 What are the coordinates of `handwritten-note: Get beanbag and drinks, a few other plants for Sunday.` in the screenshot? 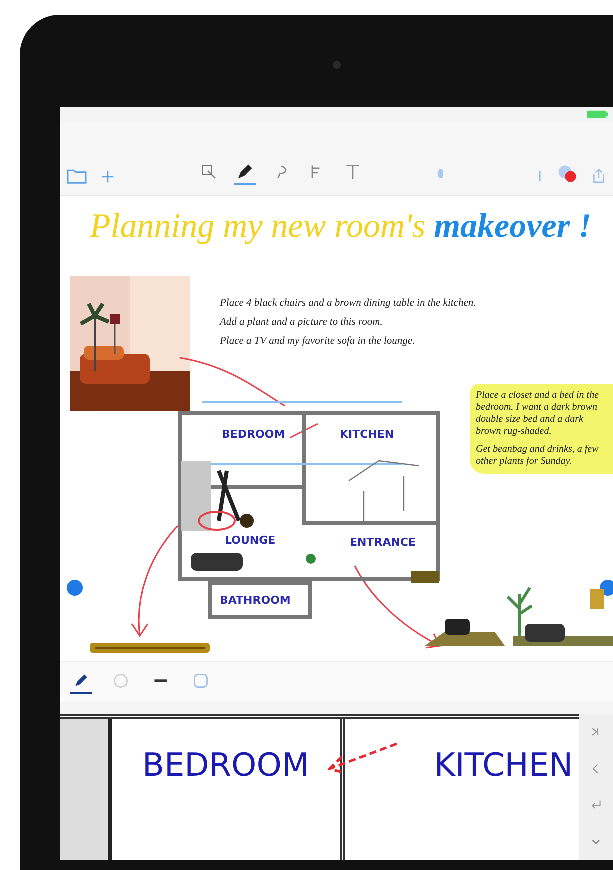 It's located at (538, 456).